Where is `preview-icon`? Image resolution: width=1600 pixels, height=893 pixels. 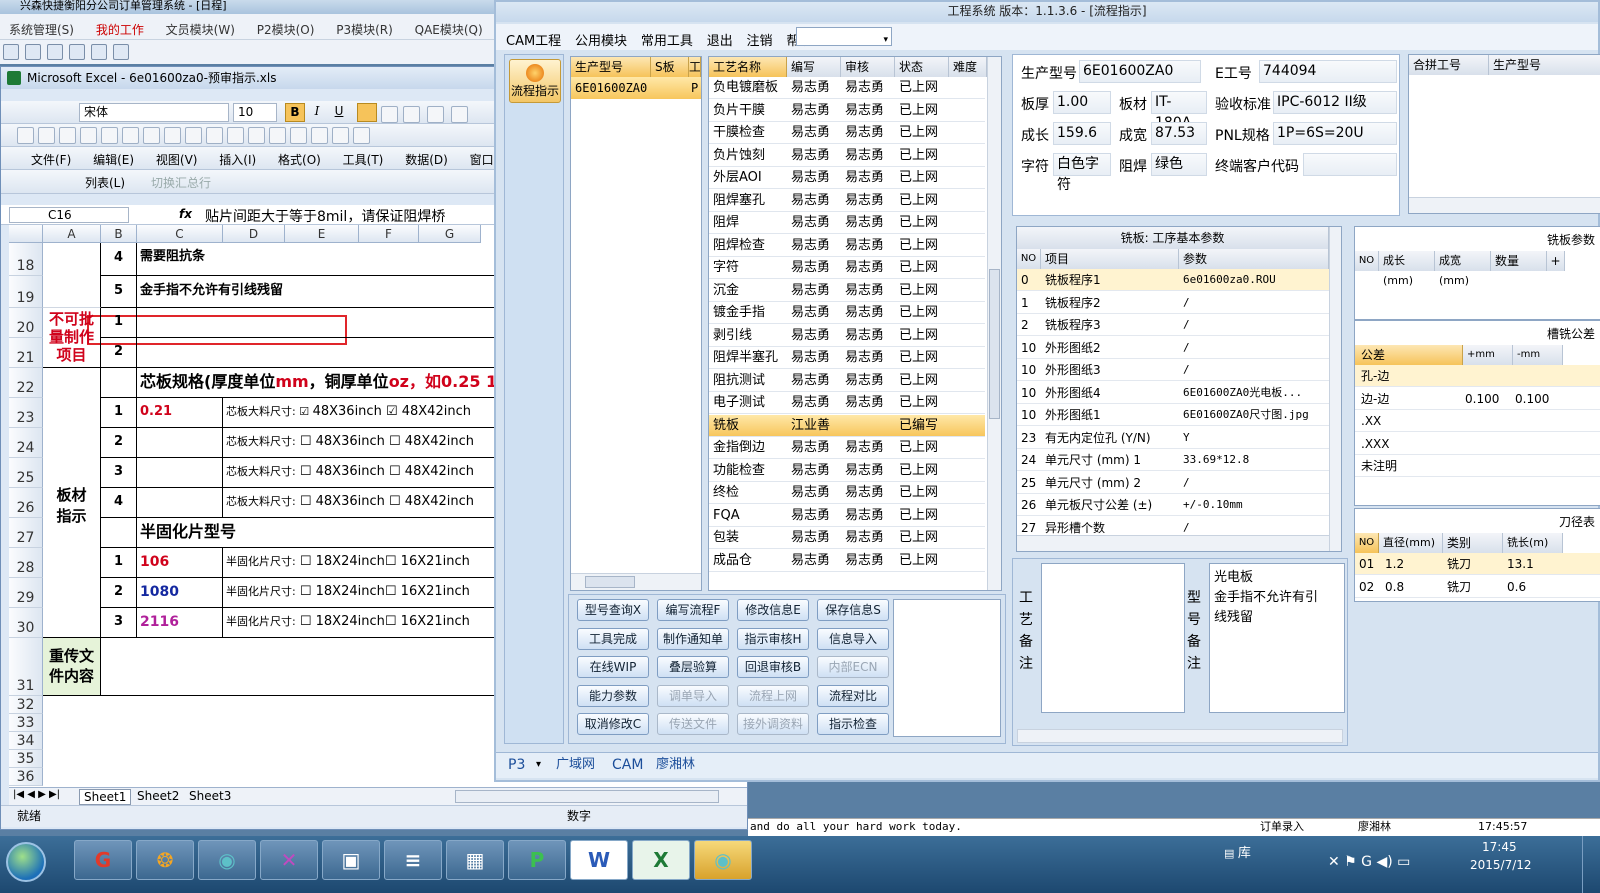
preview-icon is located at coordinates (151, 135).